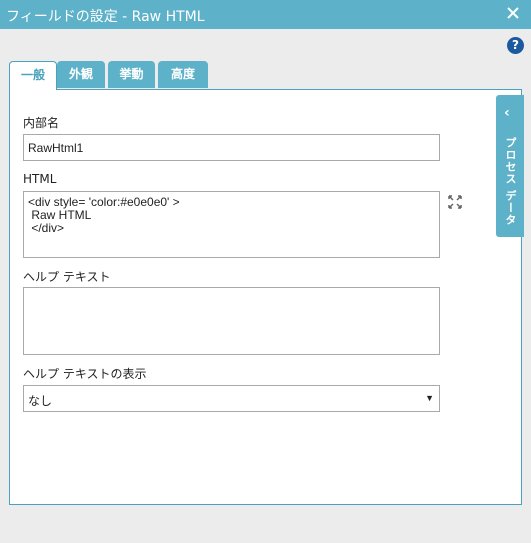 The width and height of the screenshot is (531, 543). I want to click on window-title: フィールドの設定 - Raw HTML, so click(105, 17).